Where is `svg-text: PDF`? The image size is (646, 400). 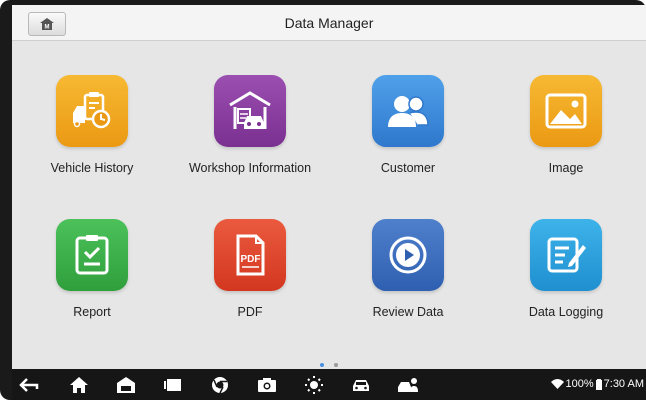 svg-text: PDF is located at coordinates (251, 259).